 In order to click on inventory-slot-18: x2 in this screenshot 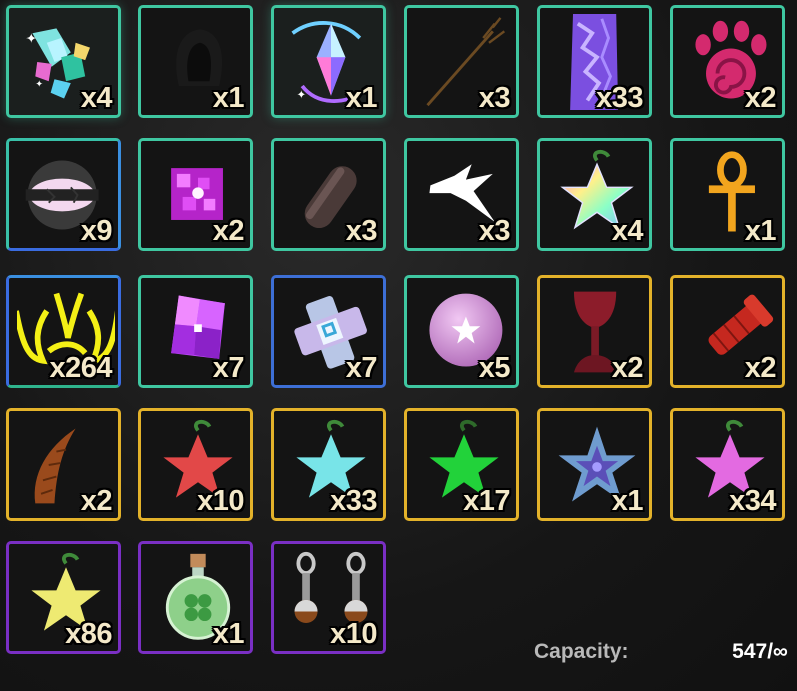, I will do `click(727, 331)`.